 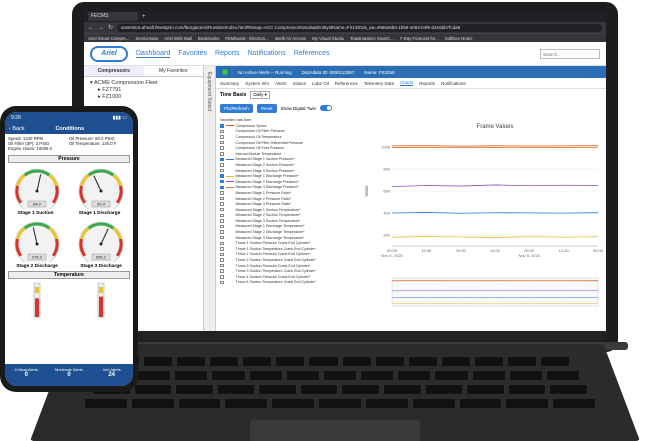 What do you see at coordinates (564, 250) in the screenshot?
I see `x-tick-label: 12:00` at bounding box center [564, 250].